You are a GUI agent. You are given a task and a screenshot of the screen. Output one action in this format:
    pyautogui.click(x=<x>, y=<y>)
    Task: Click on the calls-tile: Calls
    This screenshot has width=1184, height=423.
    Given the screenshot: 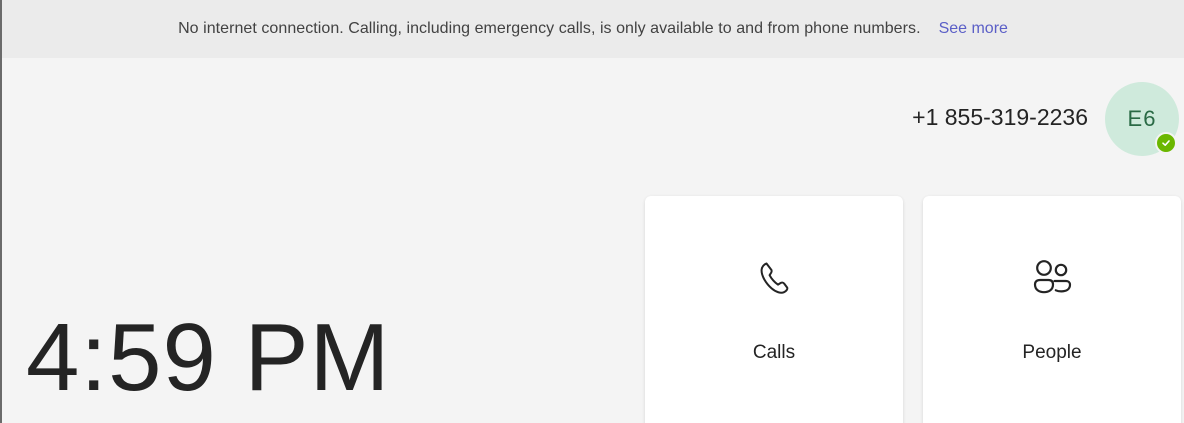 What is the action you would take?
    pyautogui.click(x=774, y=309)
    